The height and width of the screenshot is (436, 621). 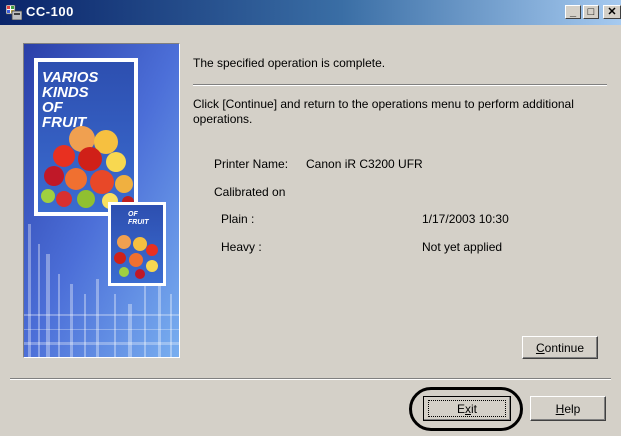 I want to click on close-button: ✕, so click(x=612, y=12).